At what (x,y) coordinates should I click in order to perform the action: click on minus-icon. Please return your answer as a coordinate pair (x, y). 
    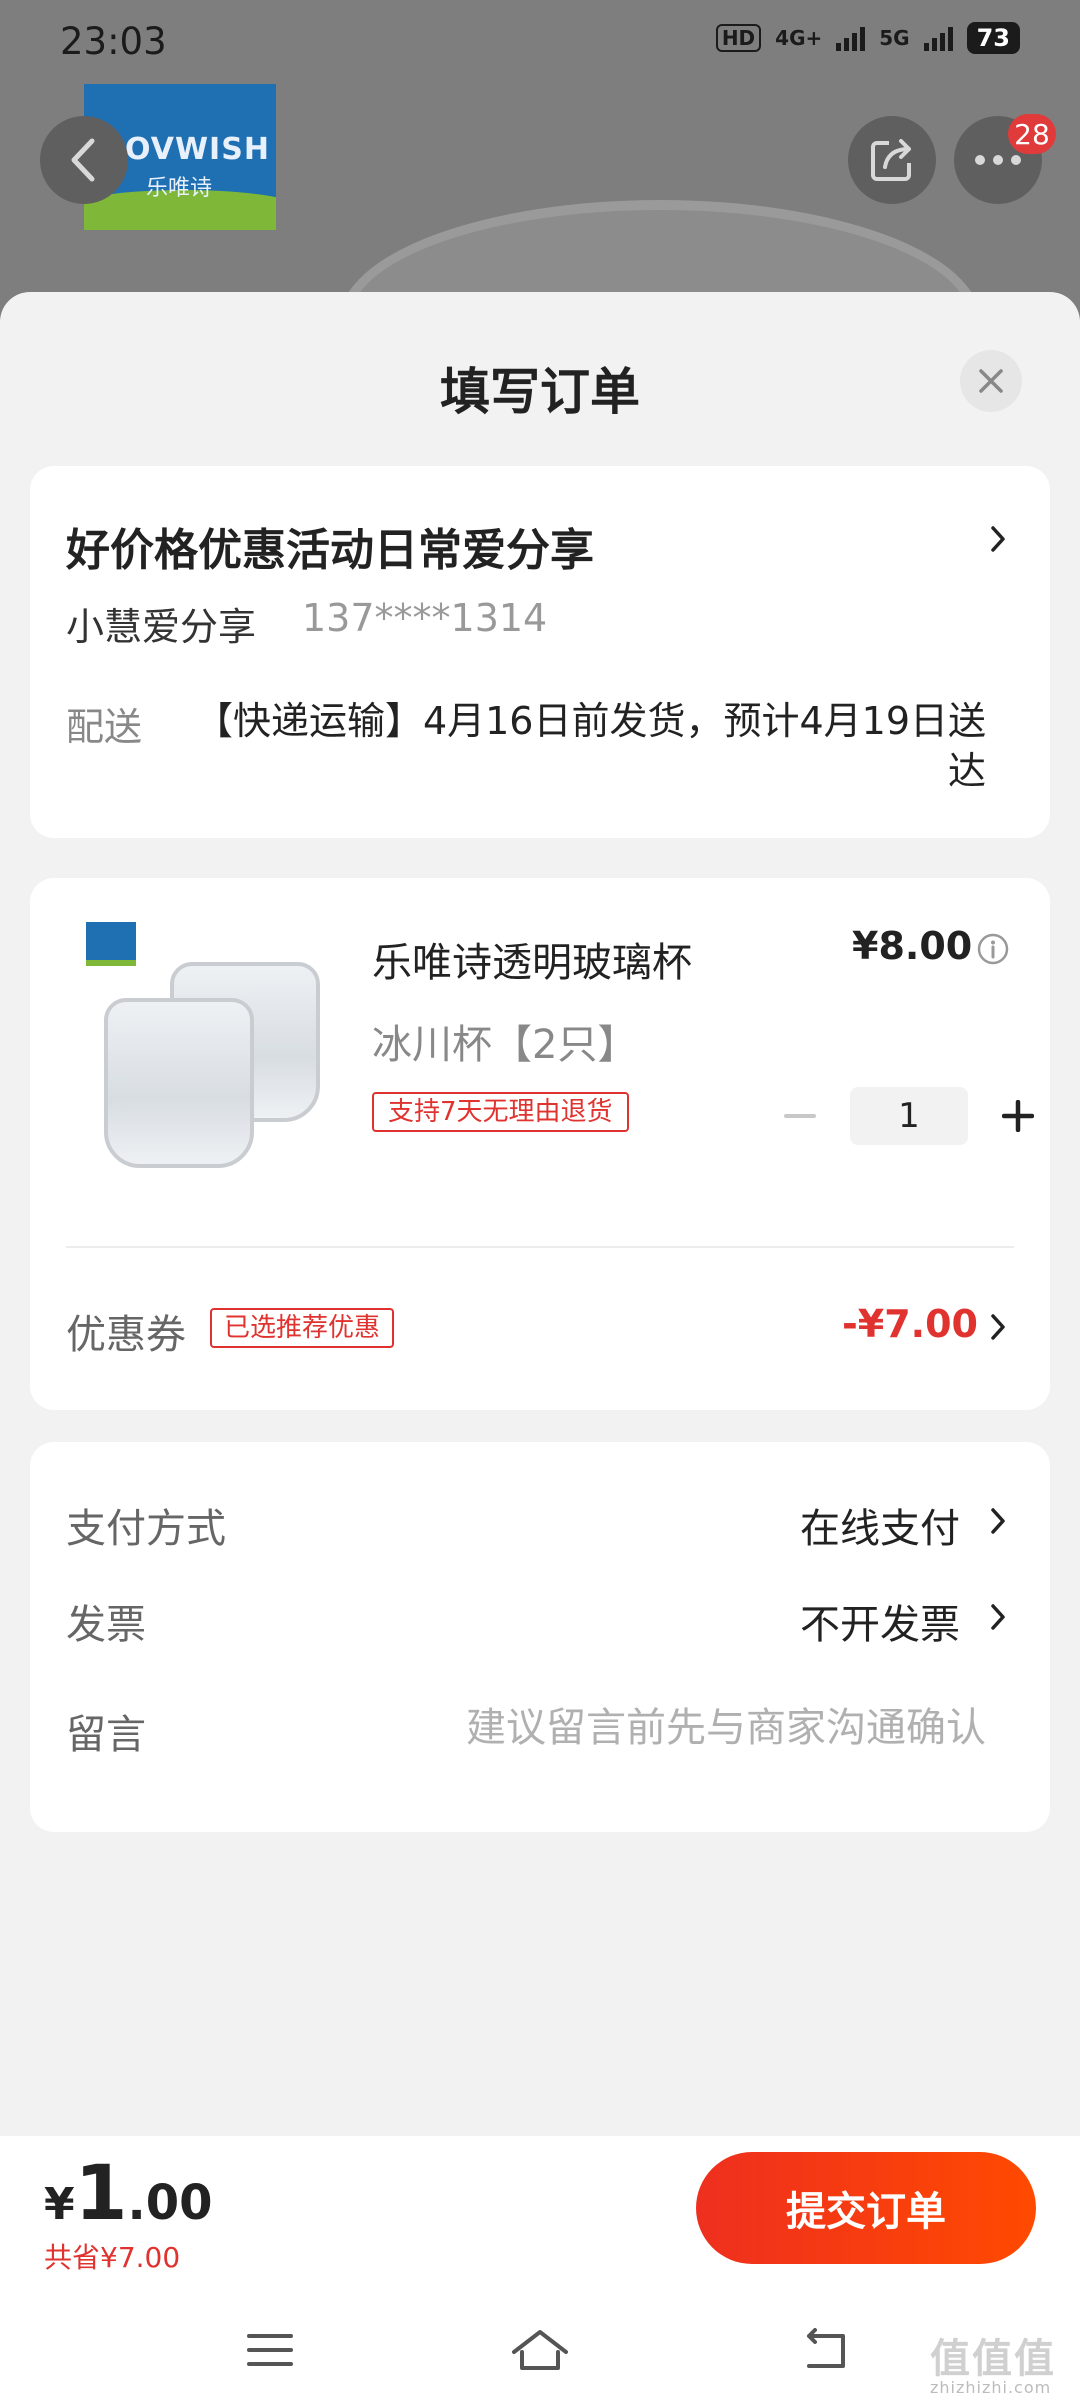
    Looking at the image, I should click on (800, 1116).